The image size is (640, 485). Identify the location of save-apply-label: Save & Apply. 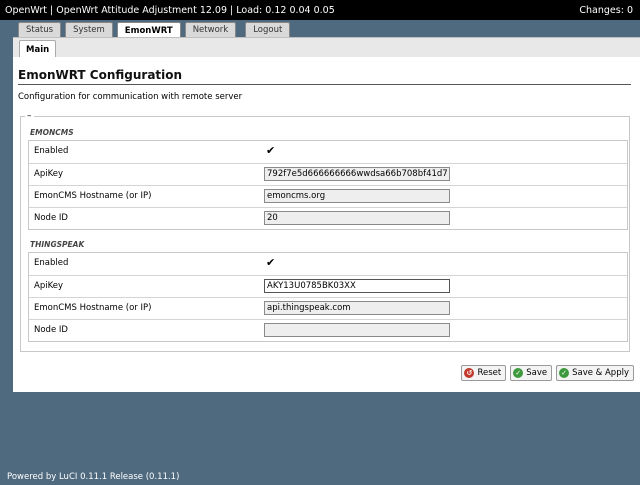
(600, 373).